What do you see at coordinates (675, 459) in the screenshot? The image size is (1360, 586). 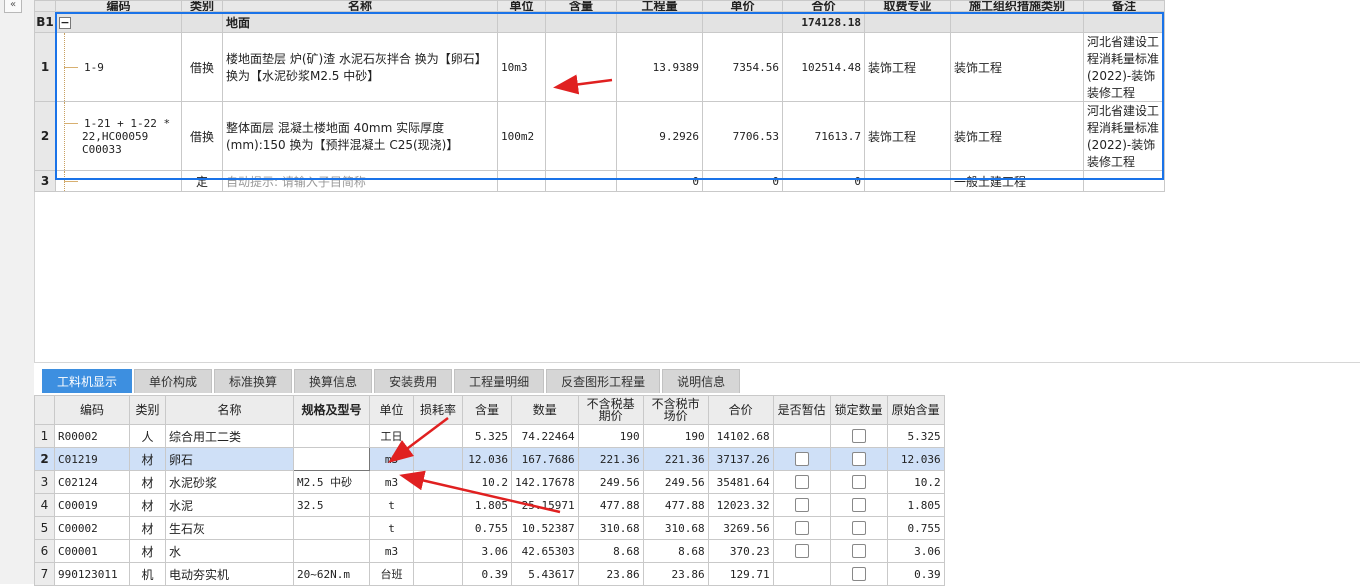 I see `market-price-cell: 221.36` at bounding box center [675, 459].